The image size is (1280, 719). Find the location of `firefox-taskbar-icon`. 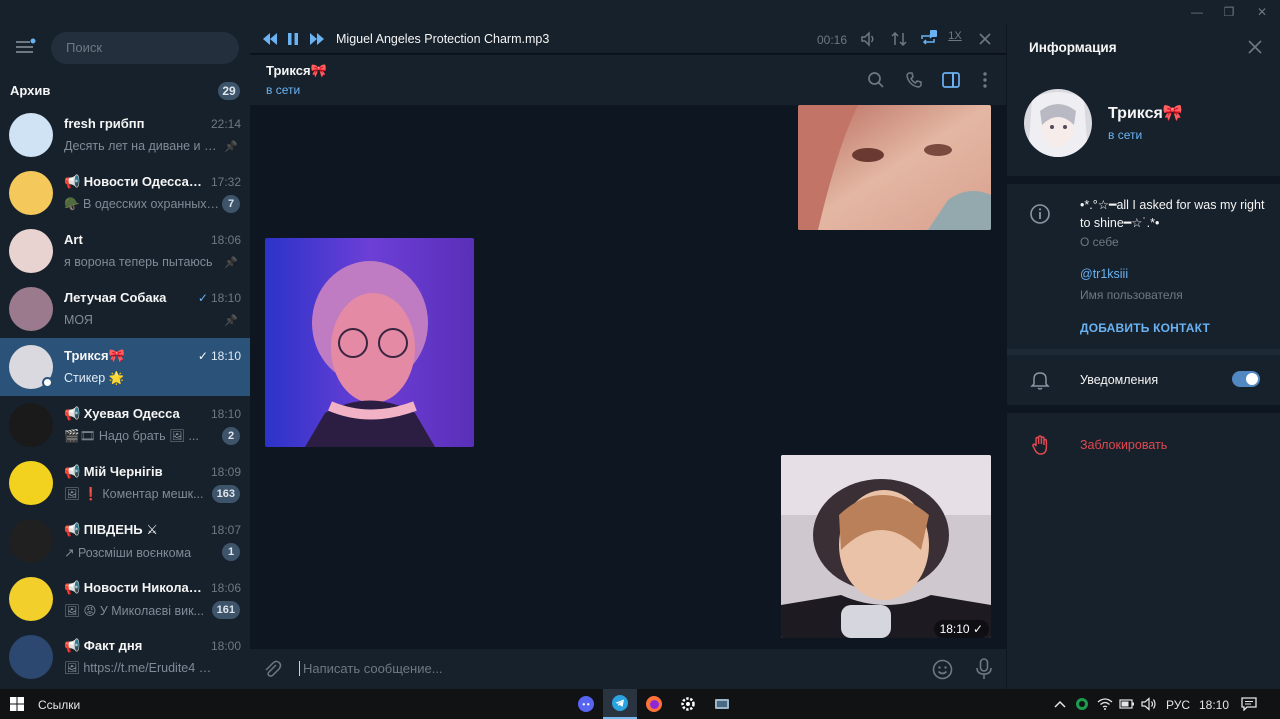

firefox-taskbar-icon is located at coordinates (654, 704).